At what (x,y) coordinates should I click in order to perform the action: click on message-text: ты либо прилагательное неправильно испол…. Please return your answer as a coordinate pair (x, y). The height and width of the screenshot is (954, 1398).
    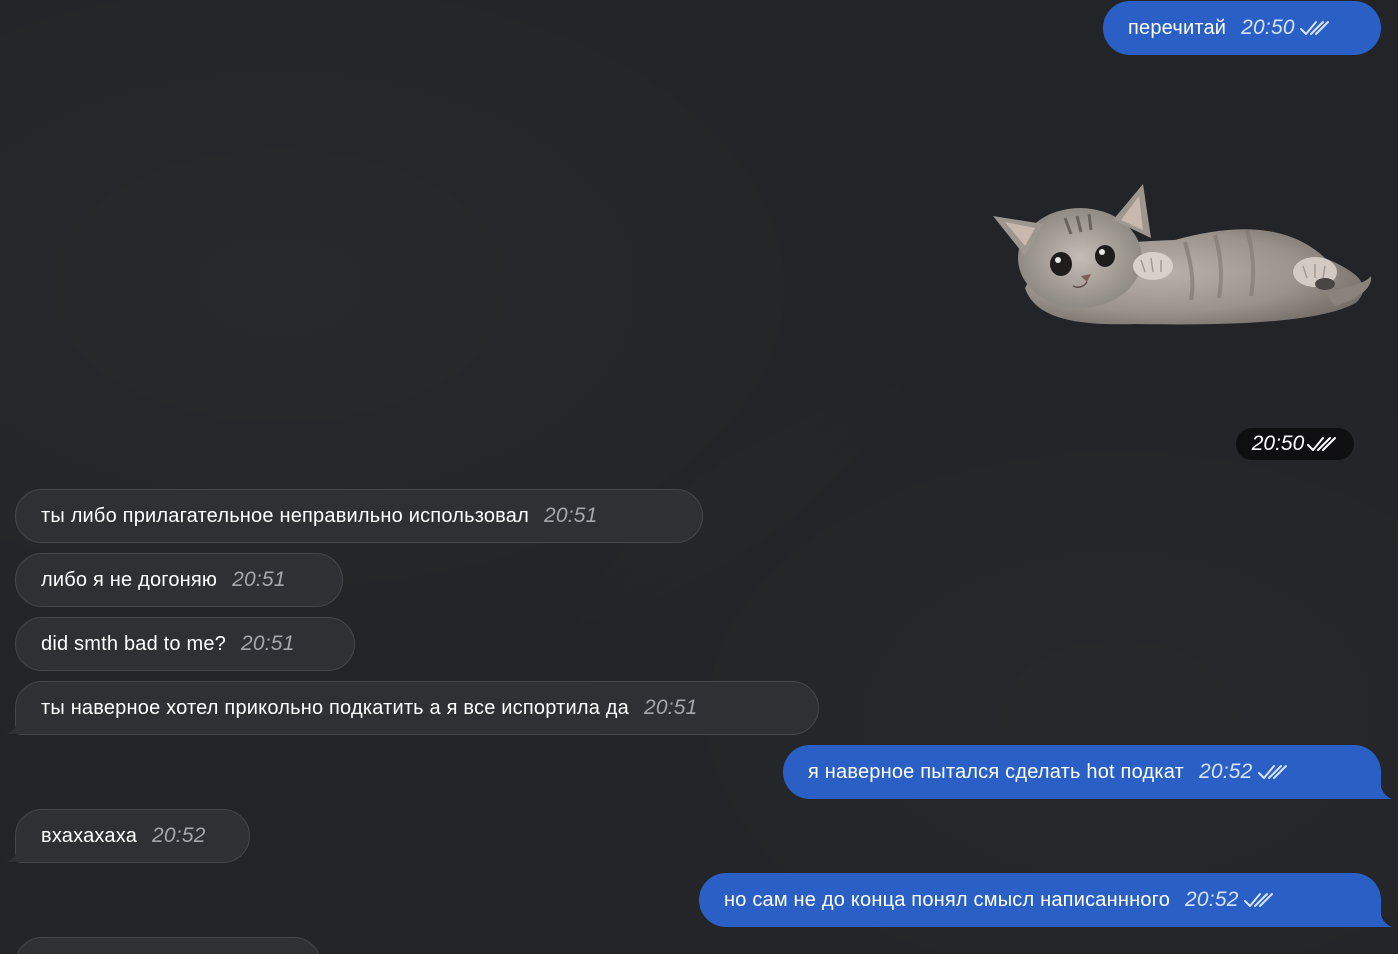
    Looking at the image, I should click on (285, 515).